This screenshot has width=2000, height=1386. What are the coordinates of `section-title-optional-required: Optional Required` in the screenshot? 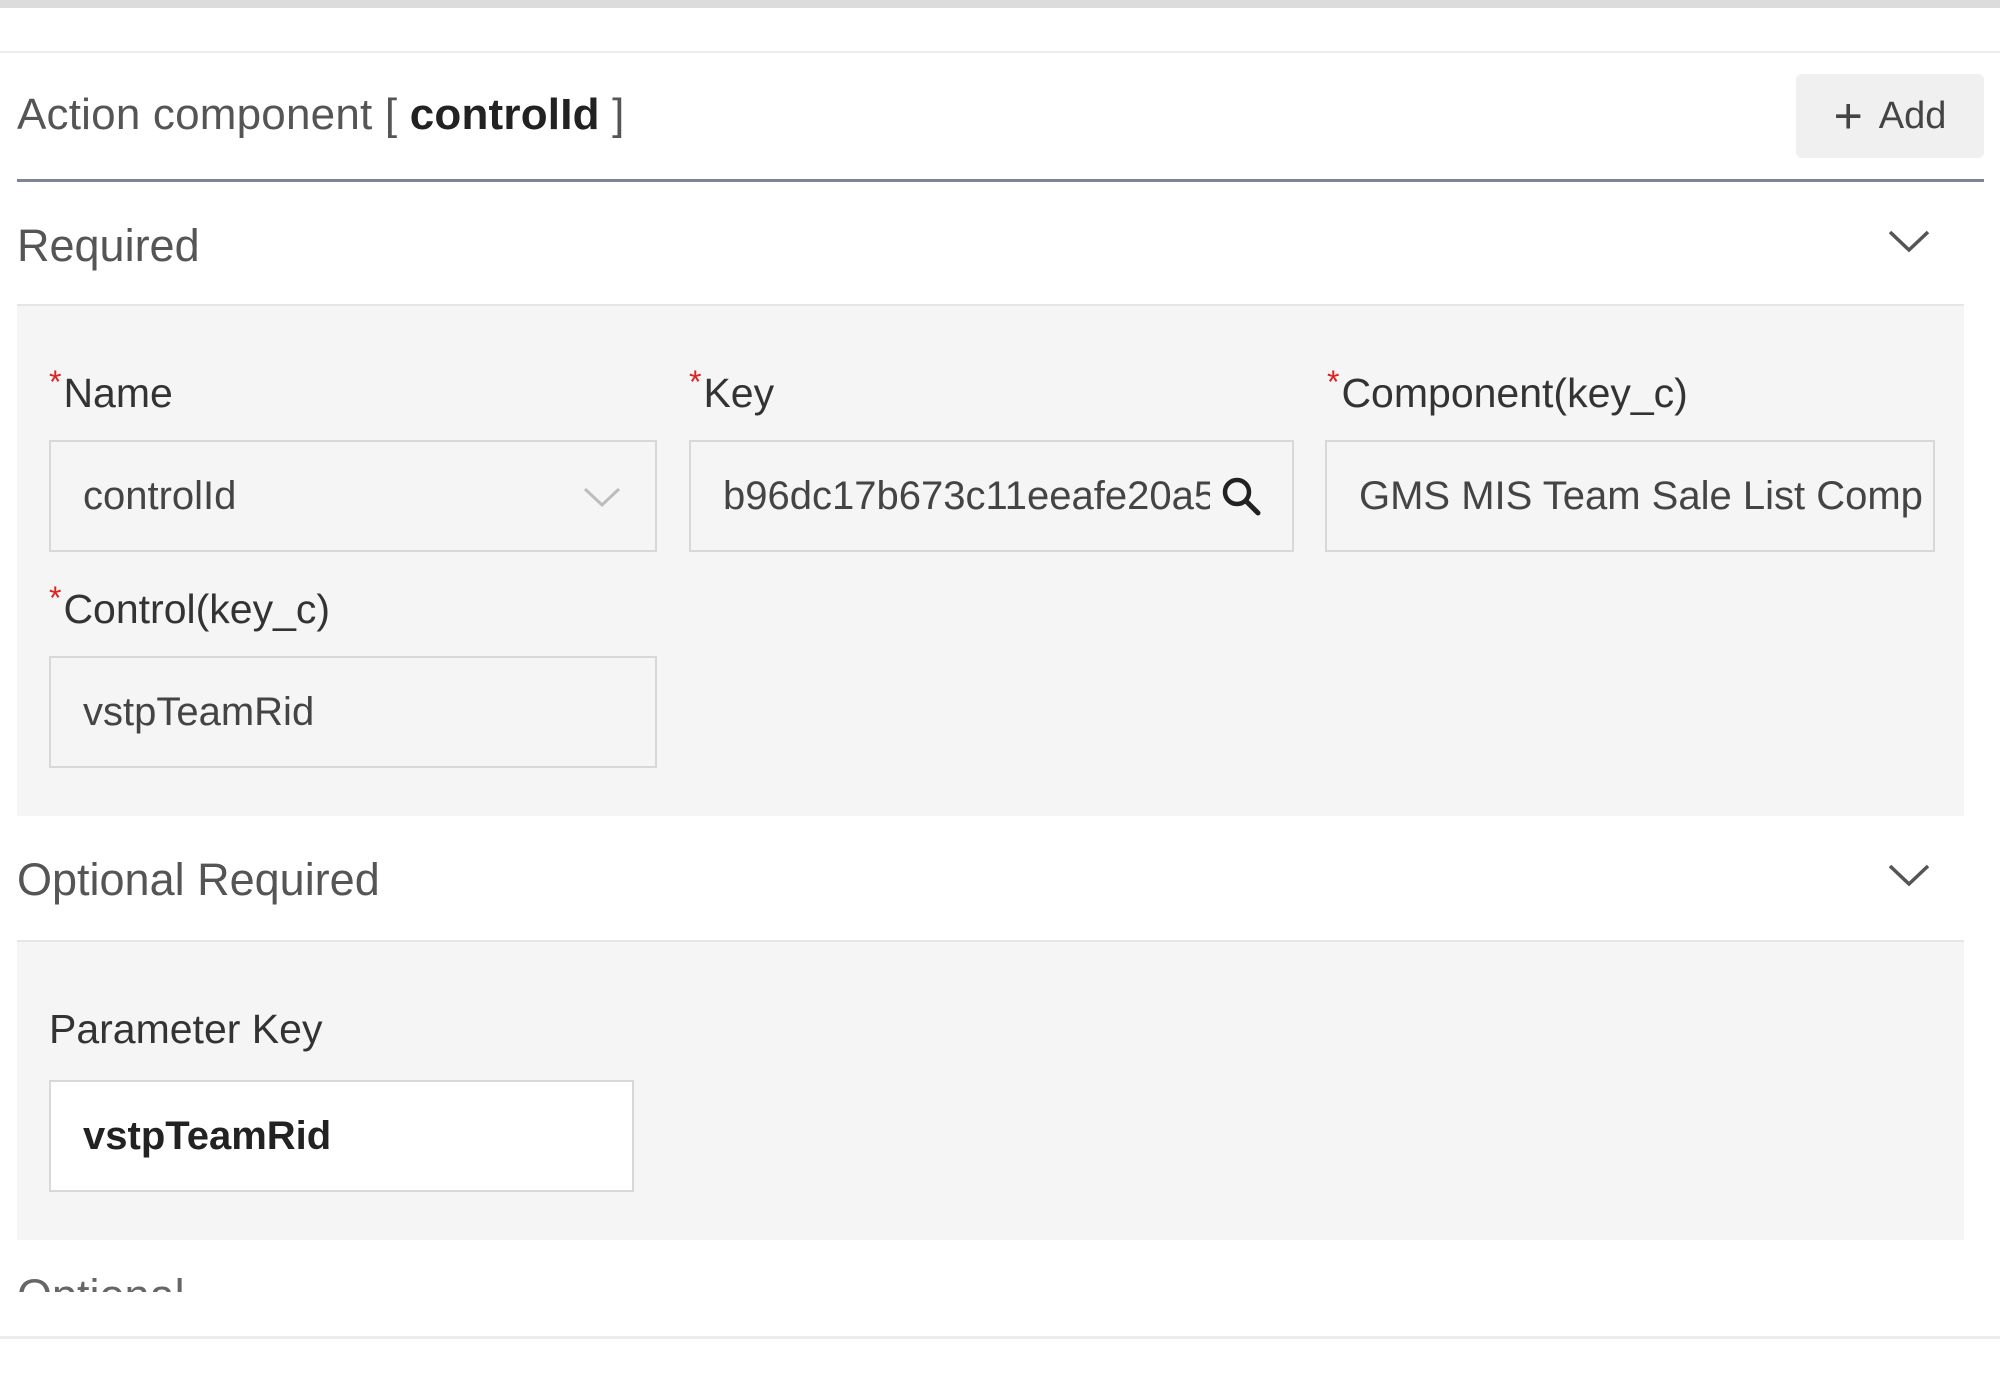 It's located at (198, 879).